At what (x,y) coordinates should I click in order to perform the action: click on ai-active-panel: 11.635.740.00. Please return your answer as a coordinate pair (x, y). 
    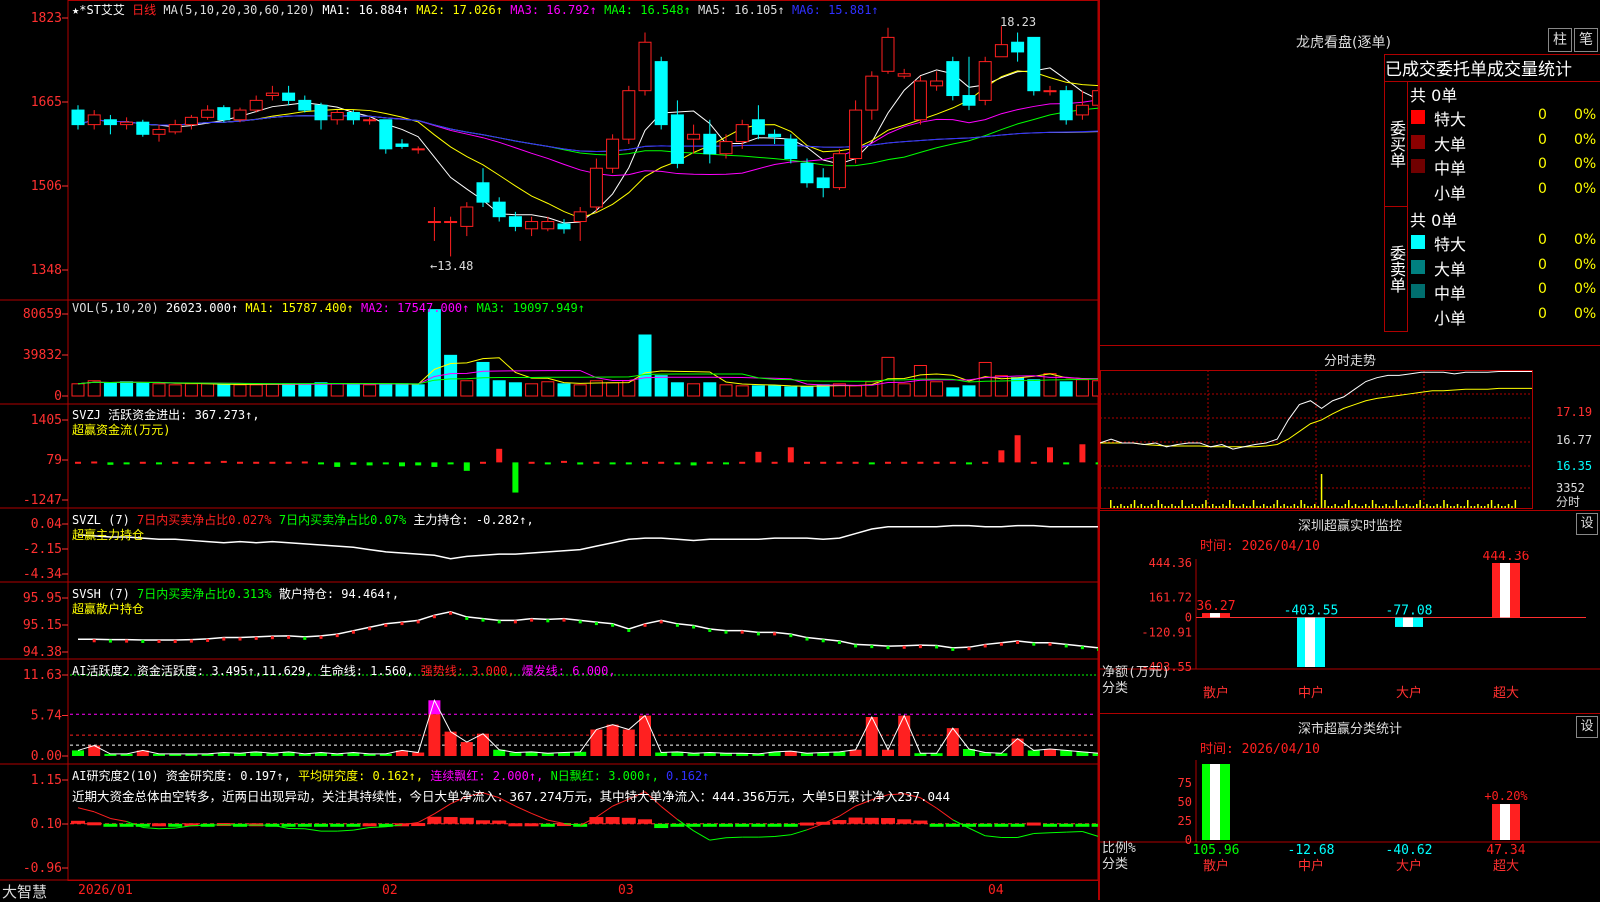
    Looking at the image, I should click on (561, 716).